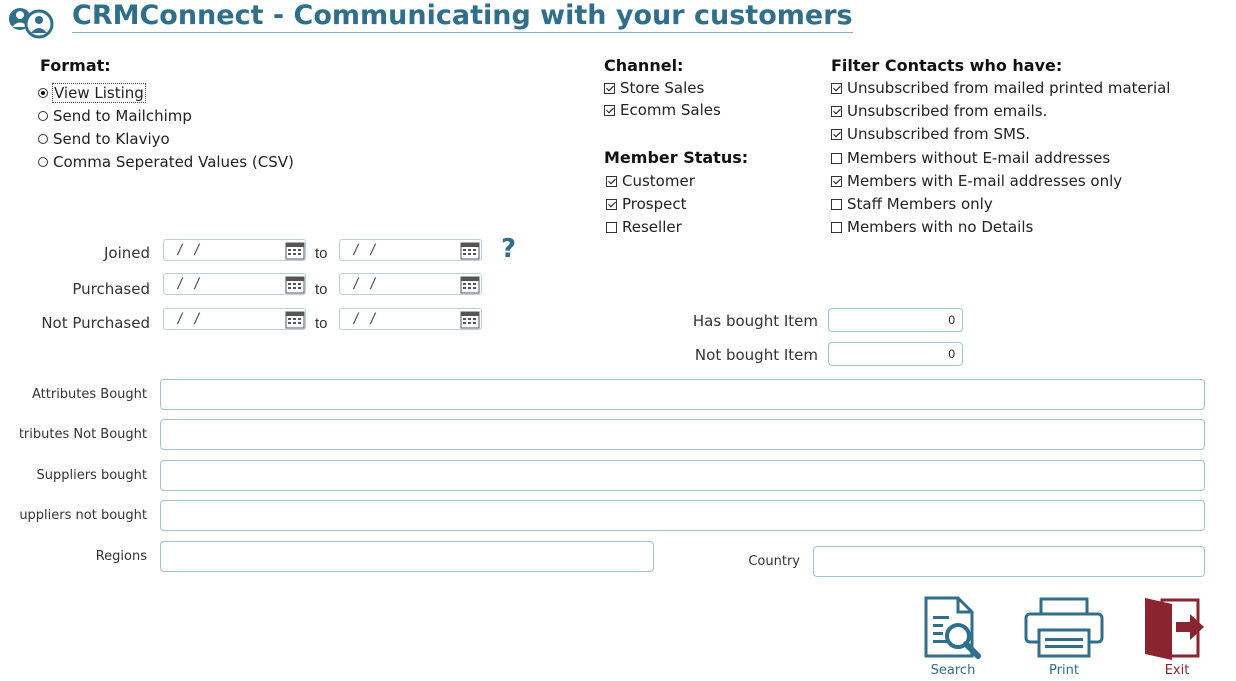  I want to click on filter-heading: Filter Contacts who have:, so click(947, 65).